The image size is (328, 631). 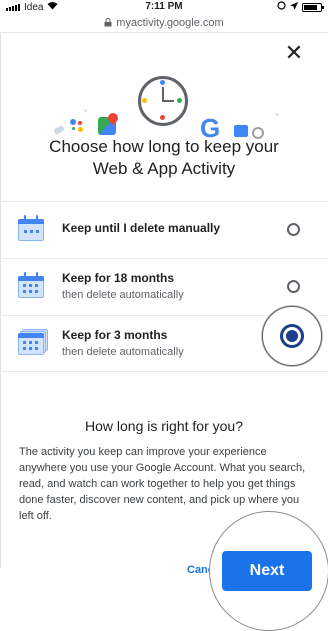 I want to click on calendar-stack-icon, so click(x=33, y=342).